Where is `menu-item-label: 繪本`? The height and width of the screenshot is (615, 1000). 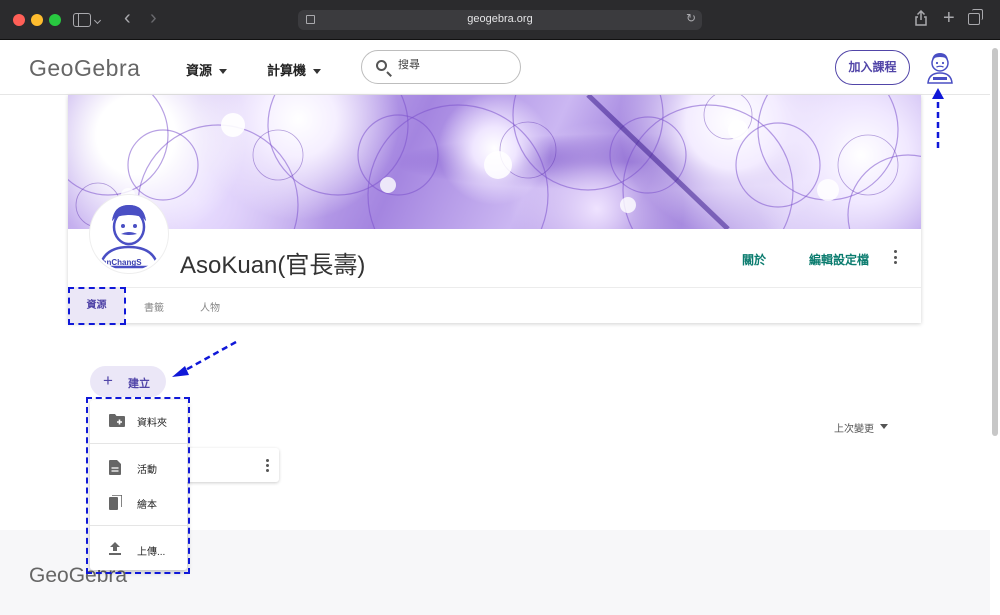 menu-item-label: 繪本 is located at coordinates (147, 505).